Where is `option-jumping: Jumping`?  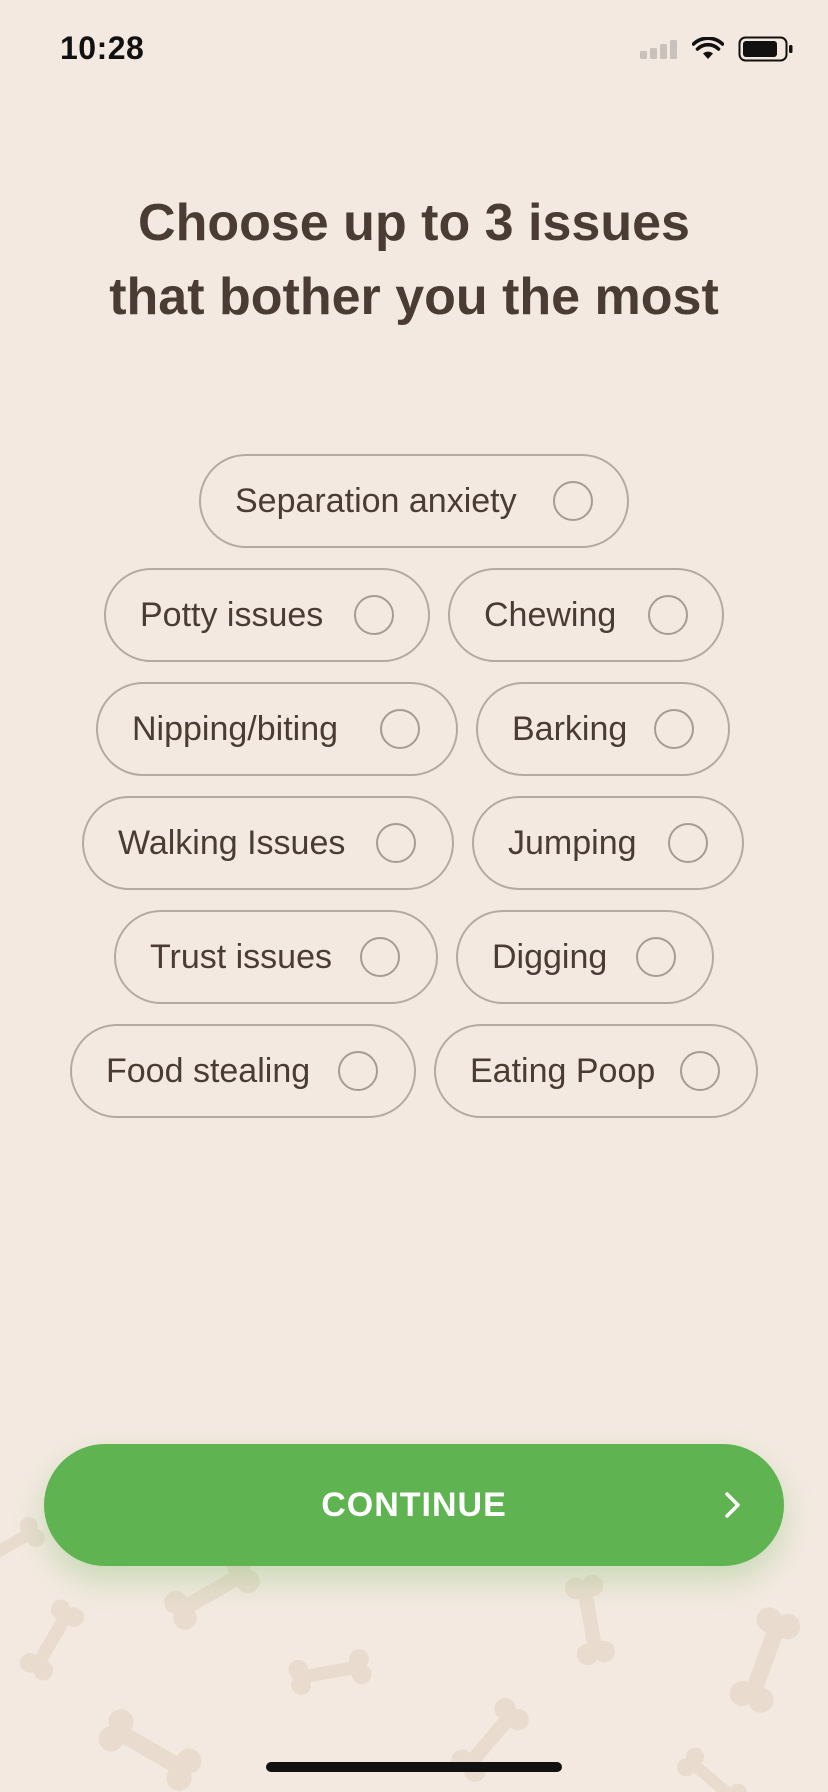
option-jumping: Jumping is located at coordinates (608, 843).